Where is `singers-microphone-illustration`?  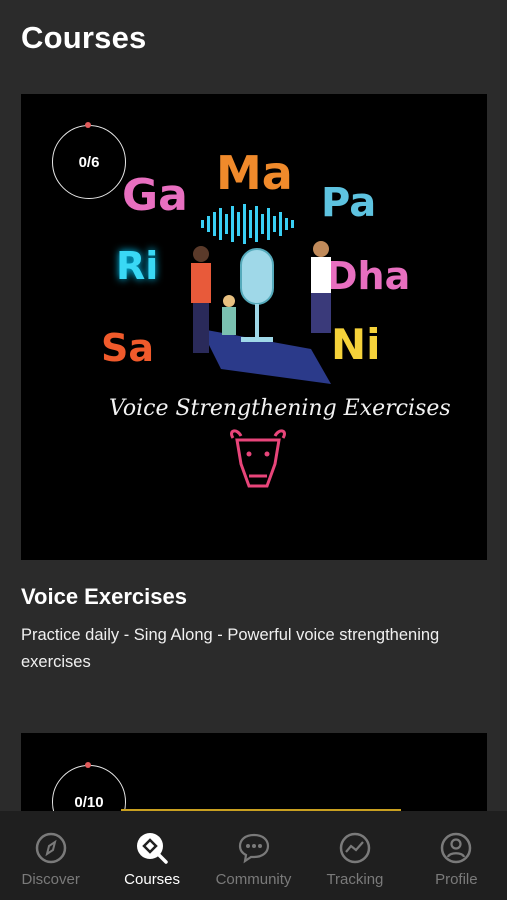 singers-microphone-illustration is located at coordinates (261, 312).